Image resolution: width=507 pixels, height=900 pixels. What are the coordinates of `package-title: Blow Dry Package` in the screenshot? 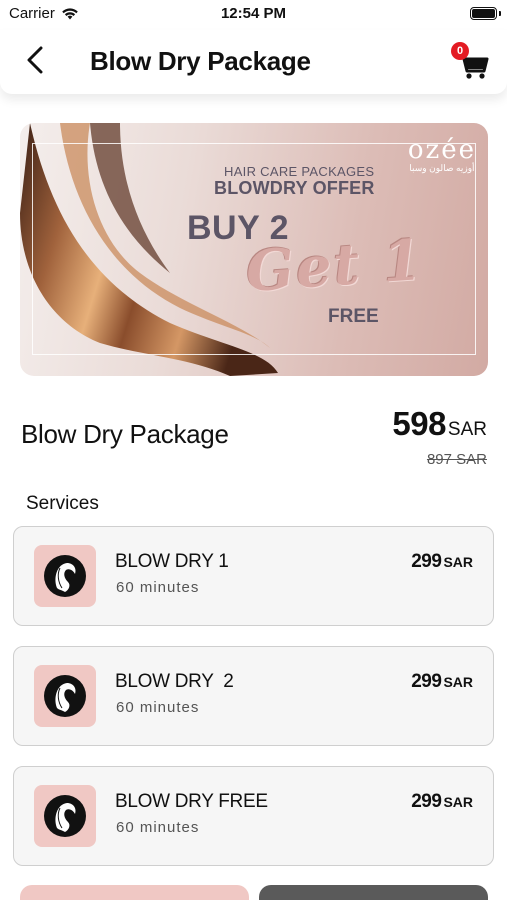 It's located at (125, 434).